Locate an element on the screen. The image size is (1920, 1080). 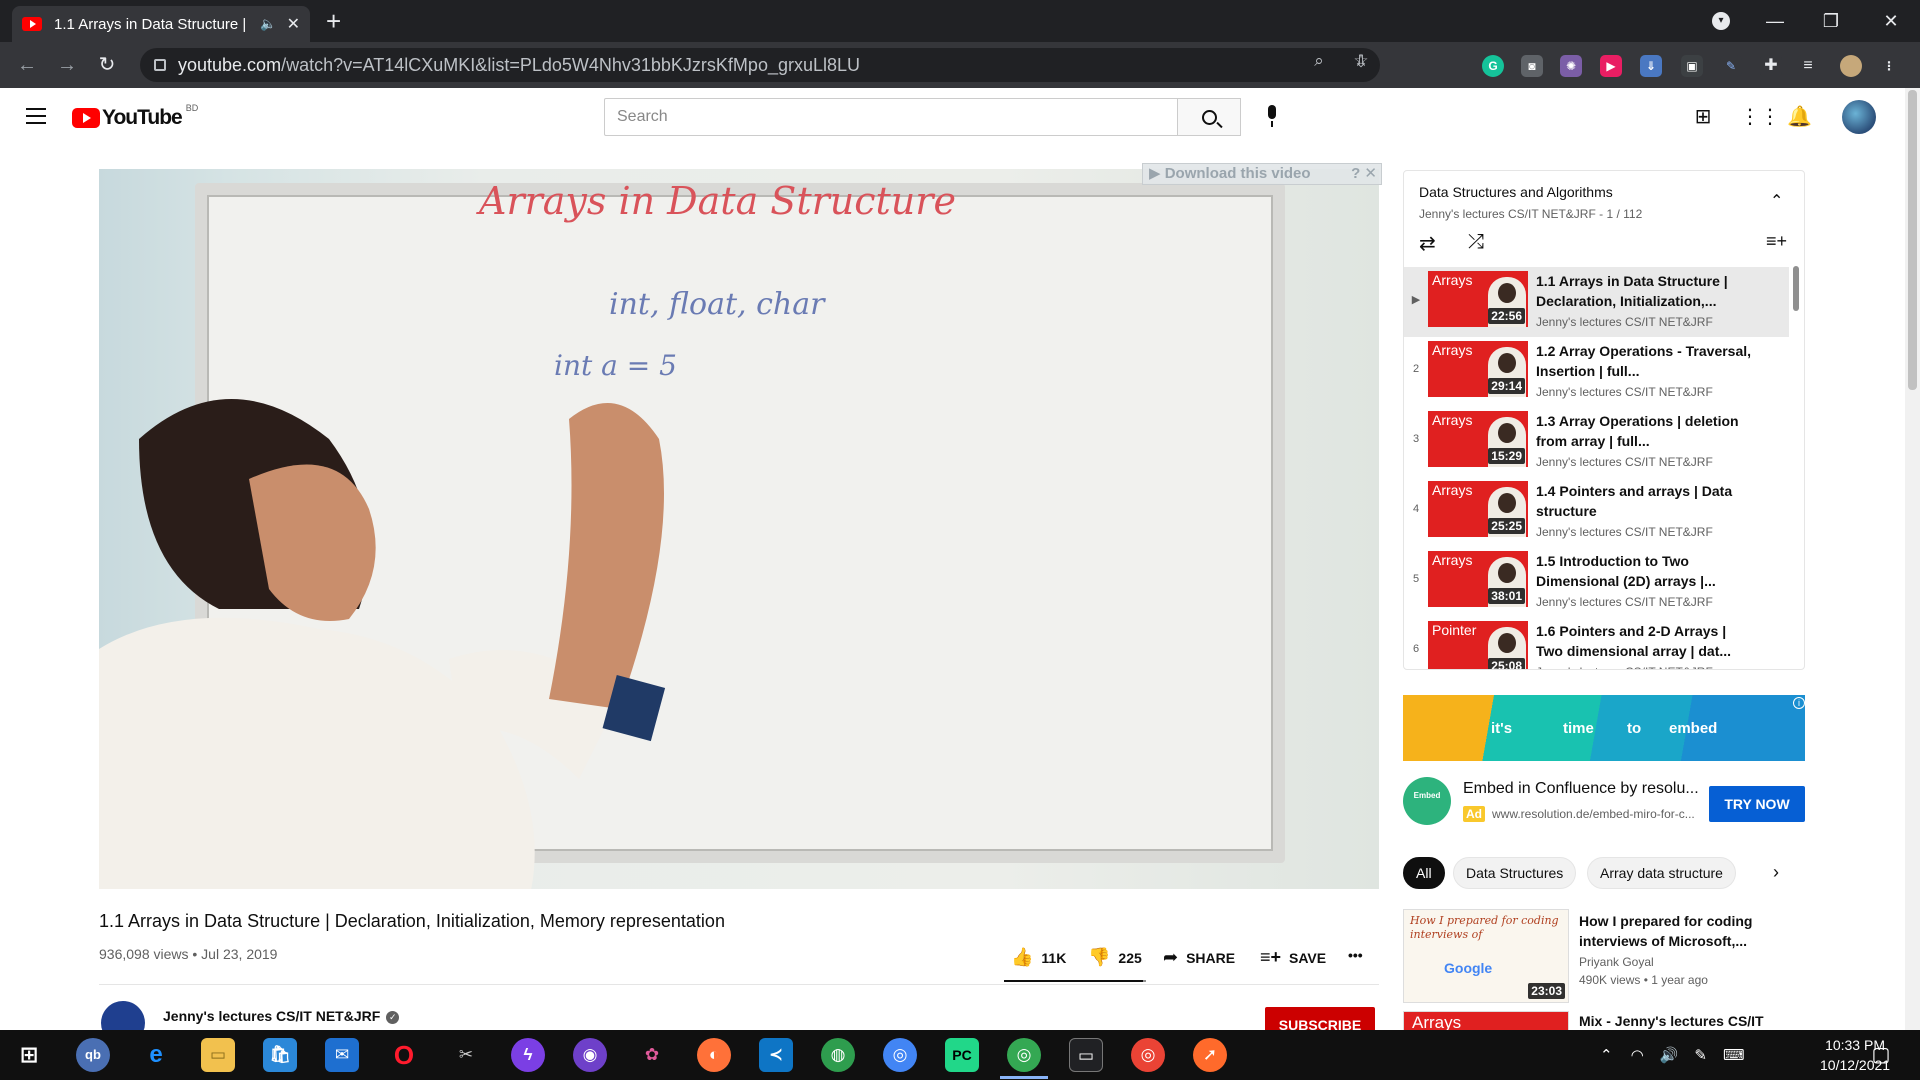
browser-tab: 1.1 Arrays in Data Structure | 🔈 ✕ is located at coordinates (161, 24).